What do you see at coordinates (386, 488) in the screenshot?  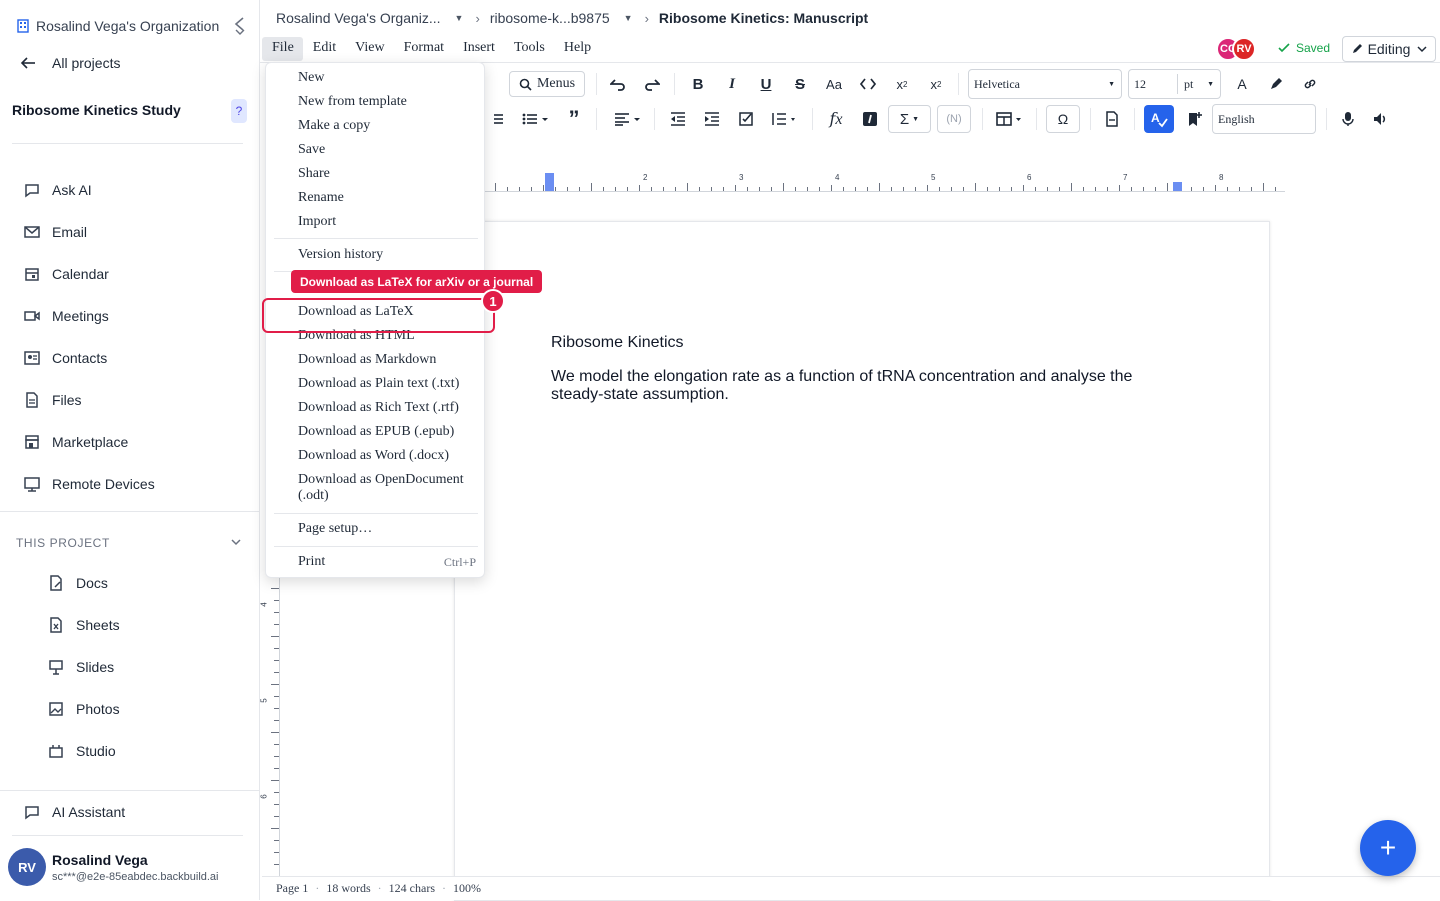 I see `menu-item-download-odt: Download as OpenDocument (.odt)` at bounding box center [386, 488].